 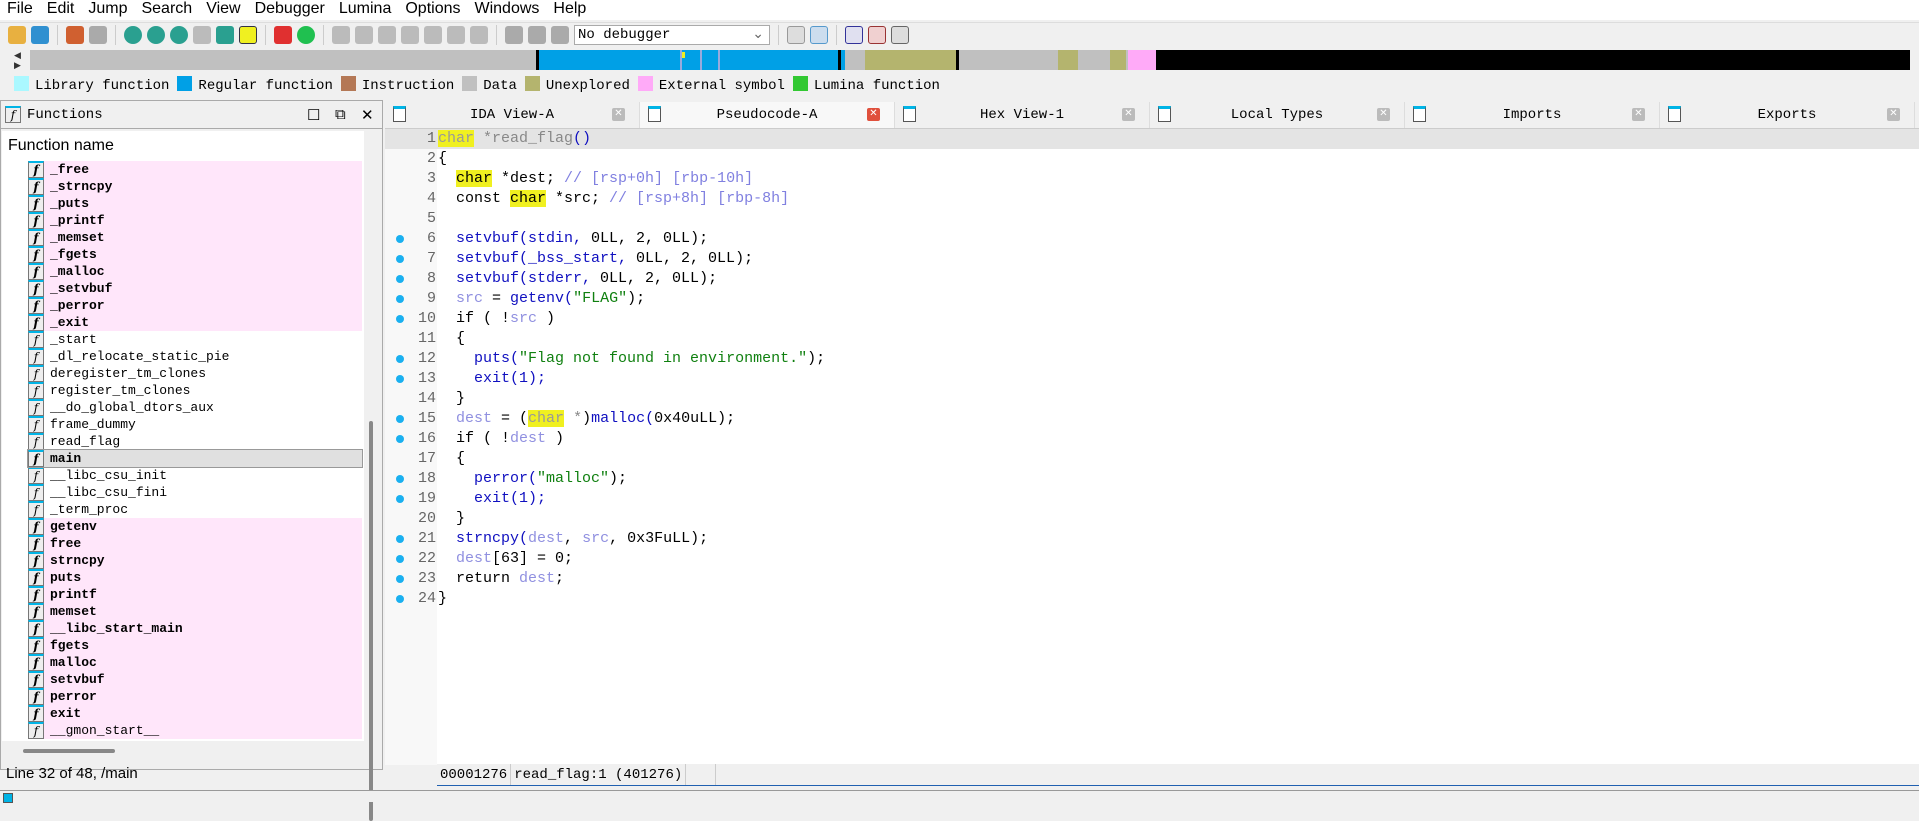 I want to click on function-row: f setvbuf, so click(x=195, y=679).